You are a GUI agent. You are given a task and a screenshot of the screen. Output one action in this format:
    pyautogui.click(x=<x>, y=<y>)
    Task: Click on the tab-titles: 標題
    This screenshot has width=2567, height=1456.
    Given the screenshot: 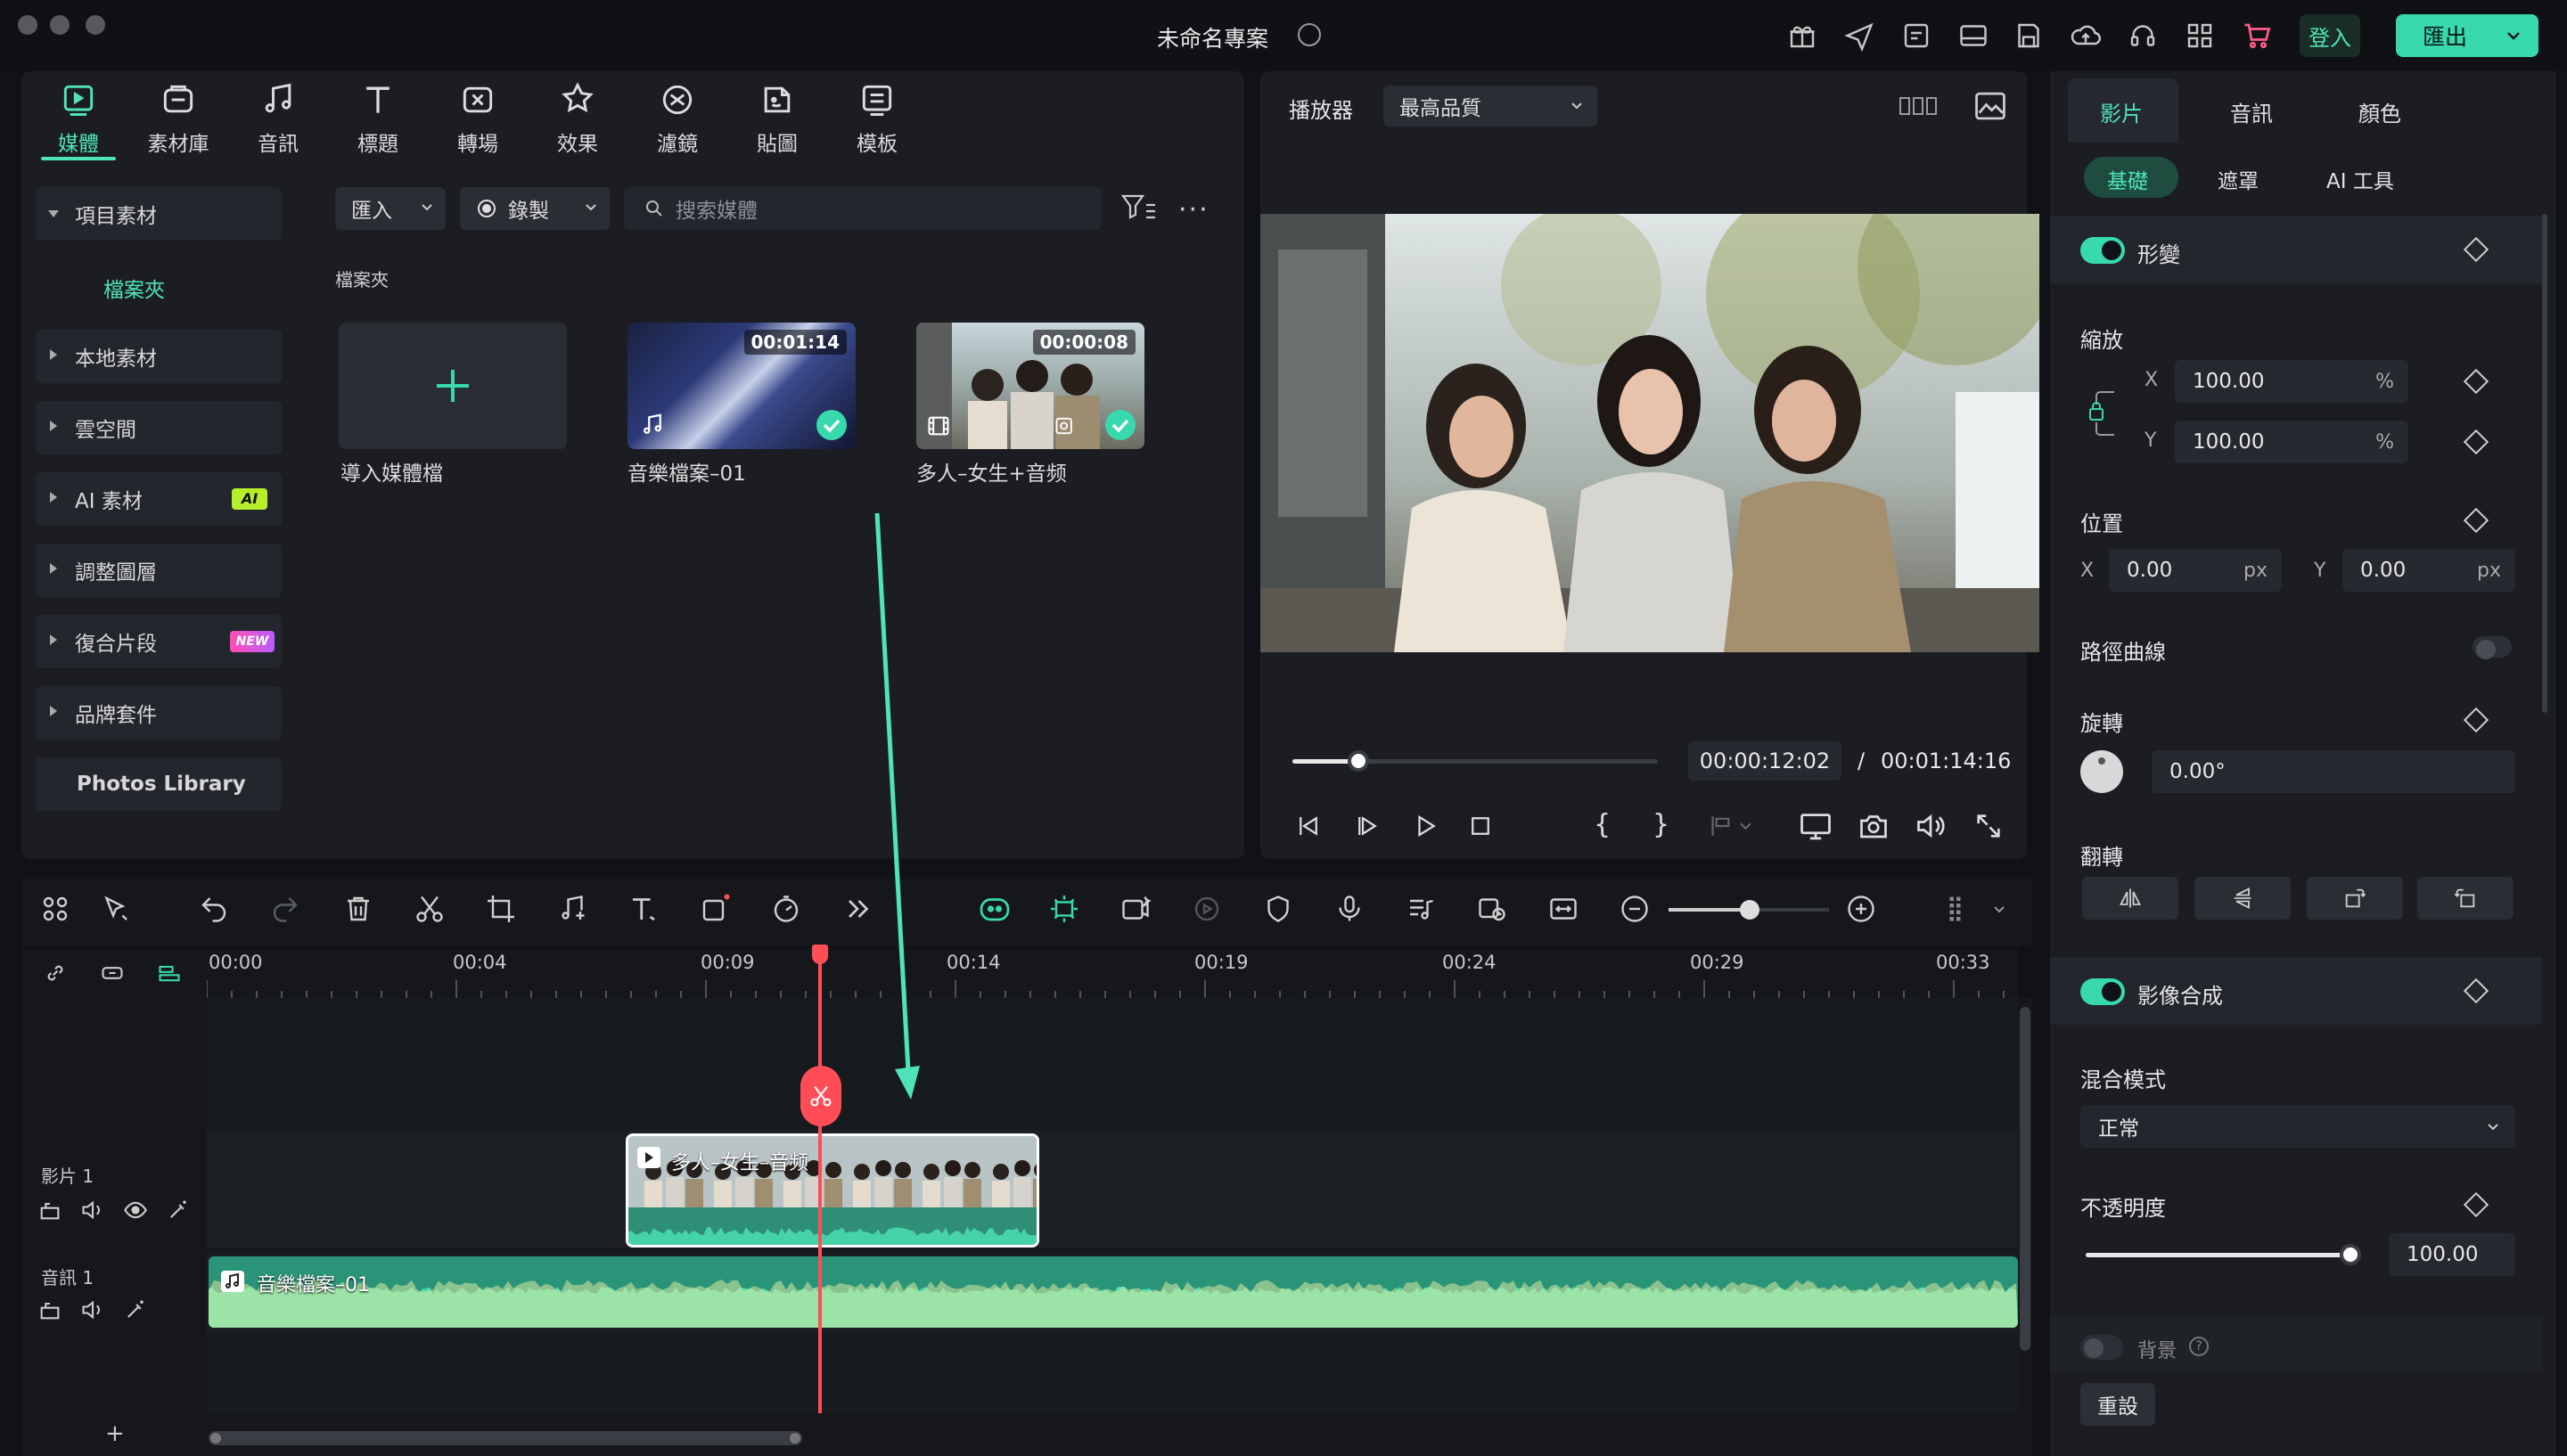 What is the action you would take?
    pyautogui.click(x=377, y=118)
    